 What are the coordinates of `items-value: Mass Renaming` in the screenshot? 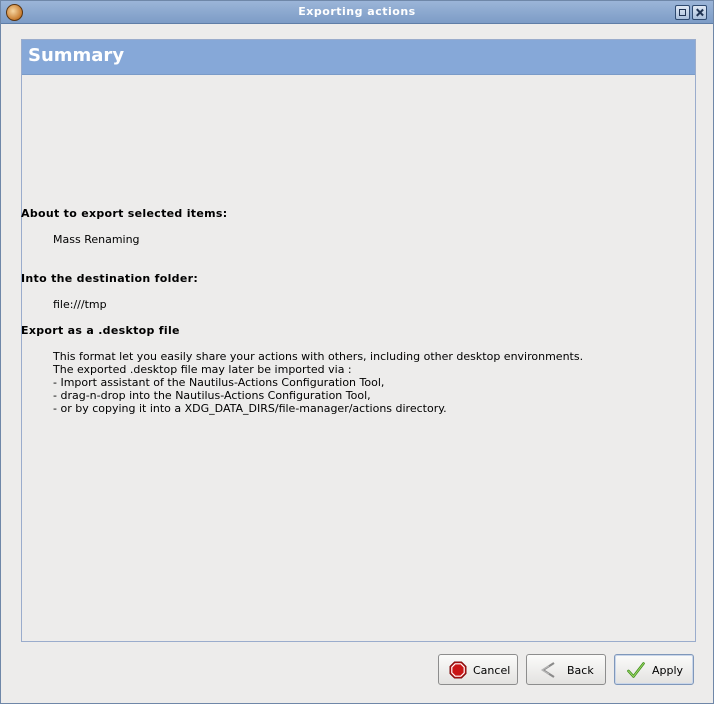 It's located at (96, 239).